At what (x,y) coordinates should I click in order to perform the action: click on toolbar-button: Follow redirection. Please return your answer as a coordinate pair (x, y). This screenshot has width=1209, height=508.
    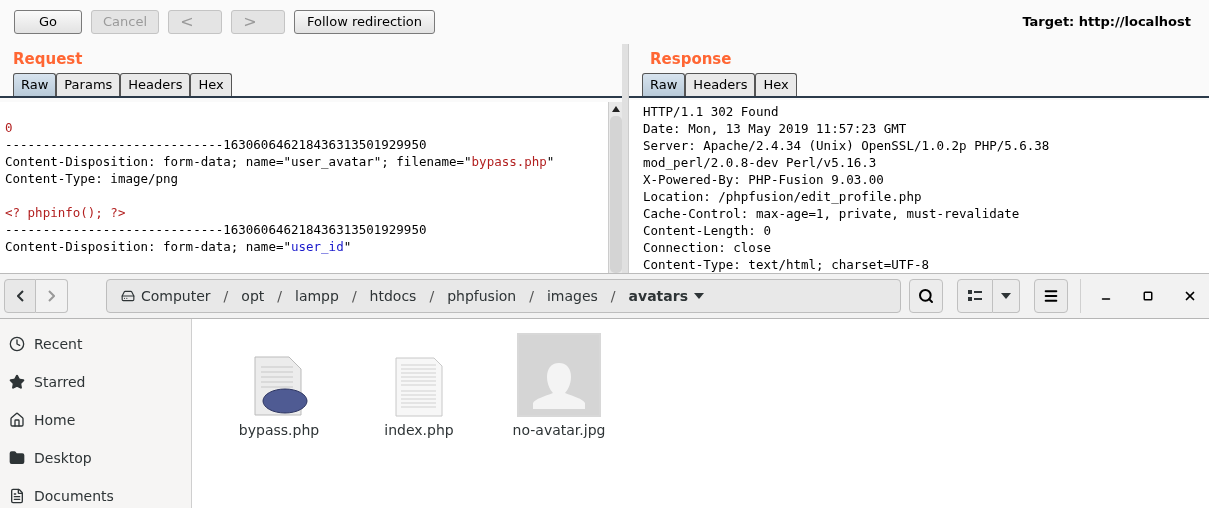
    Looking at the image, I should click on (364, 22).